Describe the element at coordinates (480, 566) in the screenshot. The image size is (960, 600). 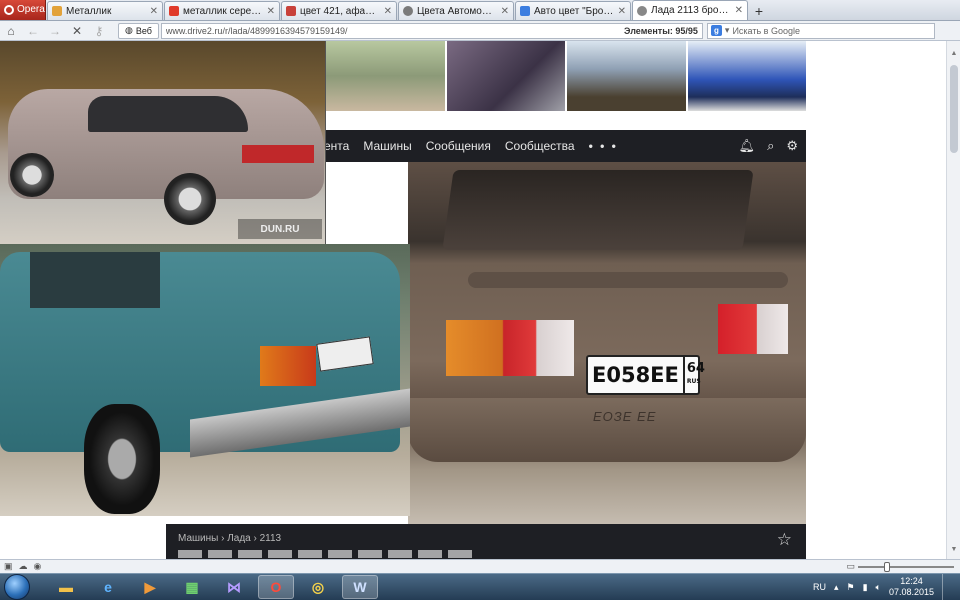
I see `browser-status-bar: ▣ ☁ ◉ ▭` at that location.